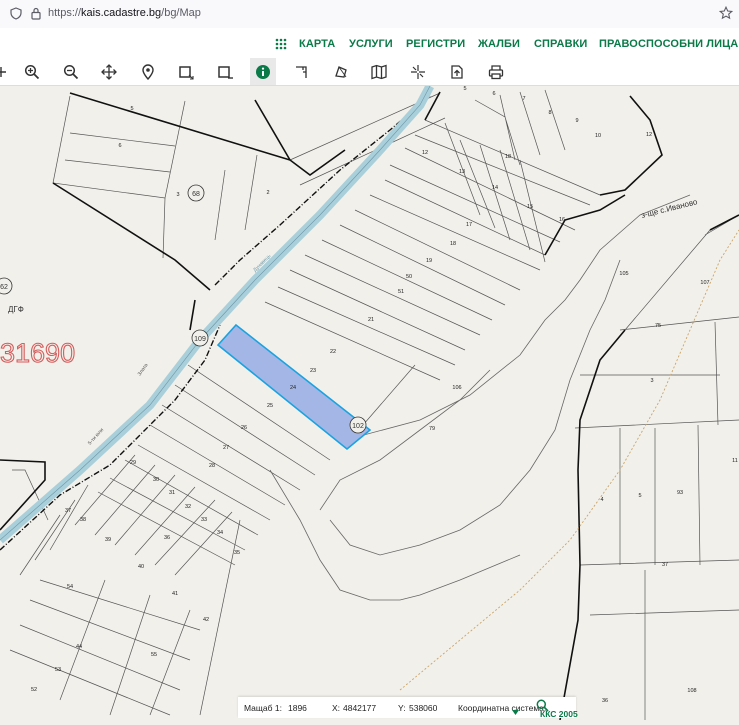  I want to click on parcel-number: 17, so click(469, 225).